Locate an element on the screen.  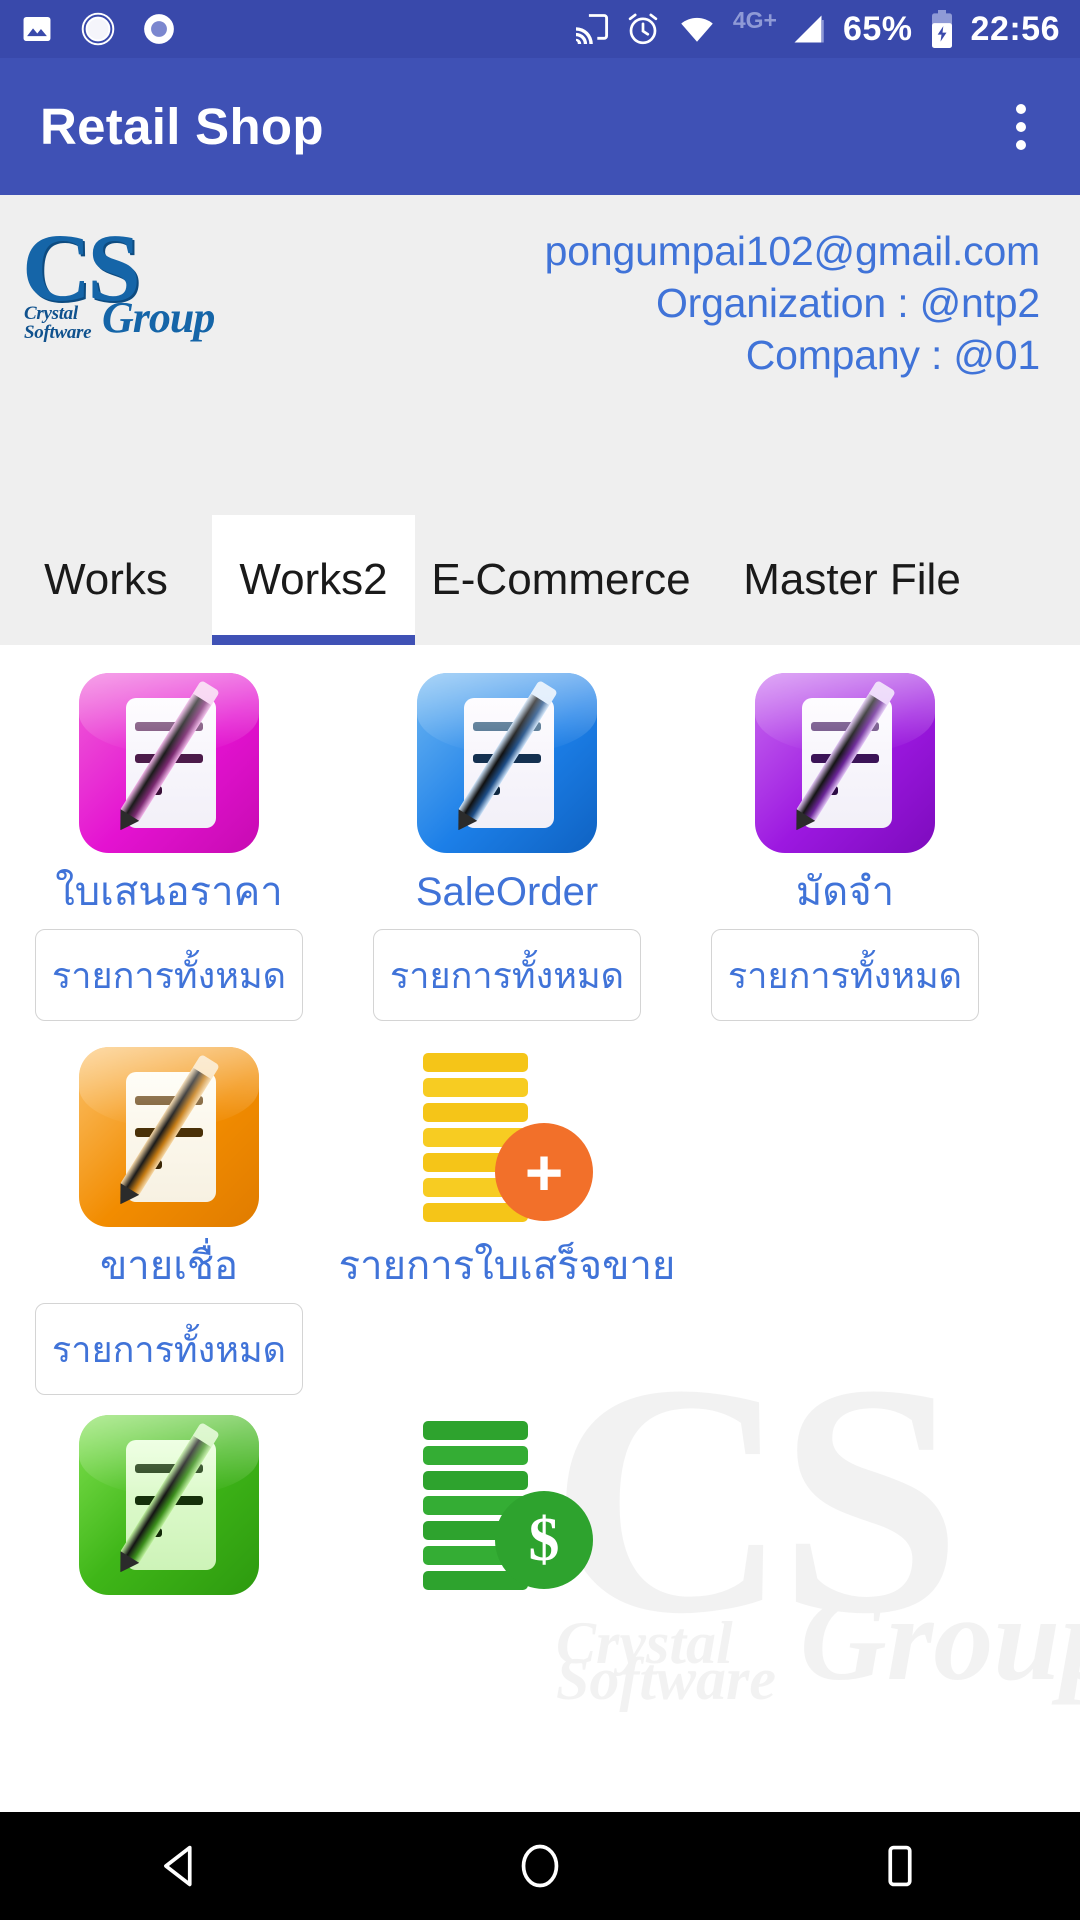
tab-works: Works is located at coordinates (106, 580).